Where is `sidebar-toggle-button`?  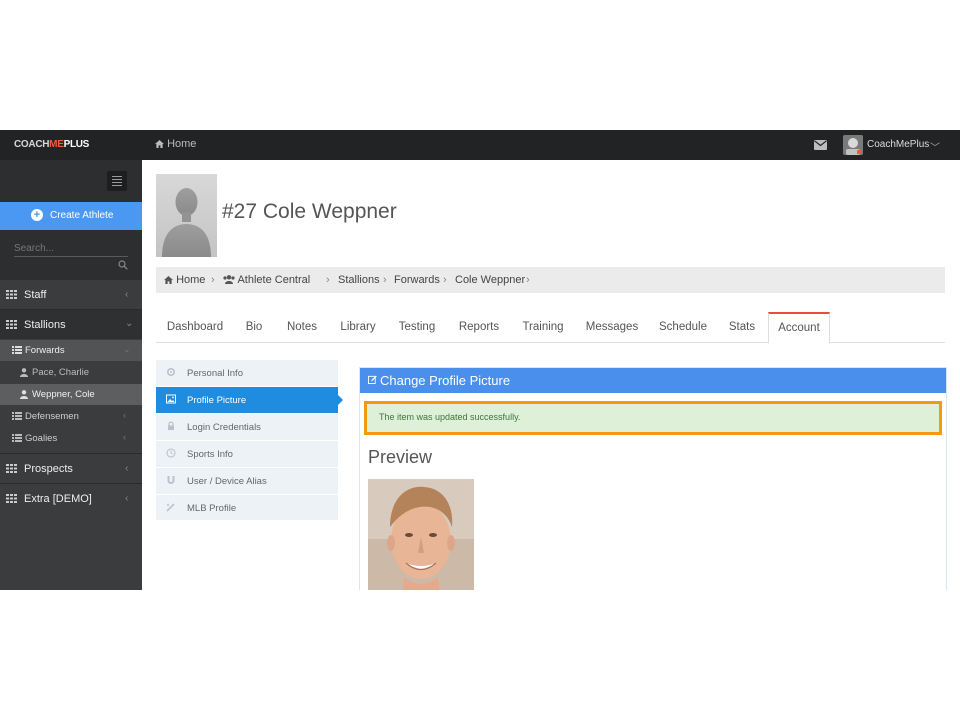 sidebar-toggle-button is located at coordinates (117, 181).